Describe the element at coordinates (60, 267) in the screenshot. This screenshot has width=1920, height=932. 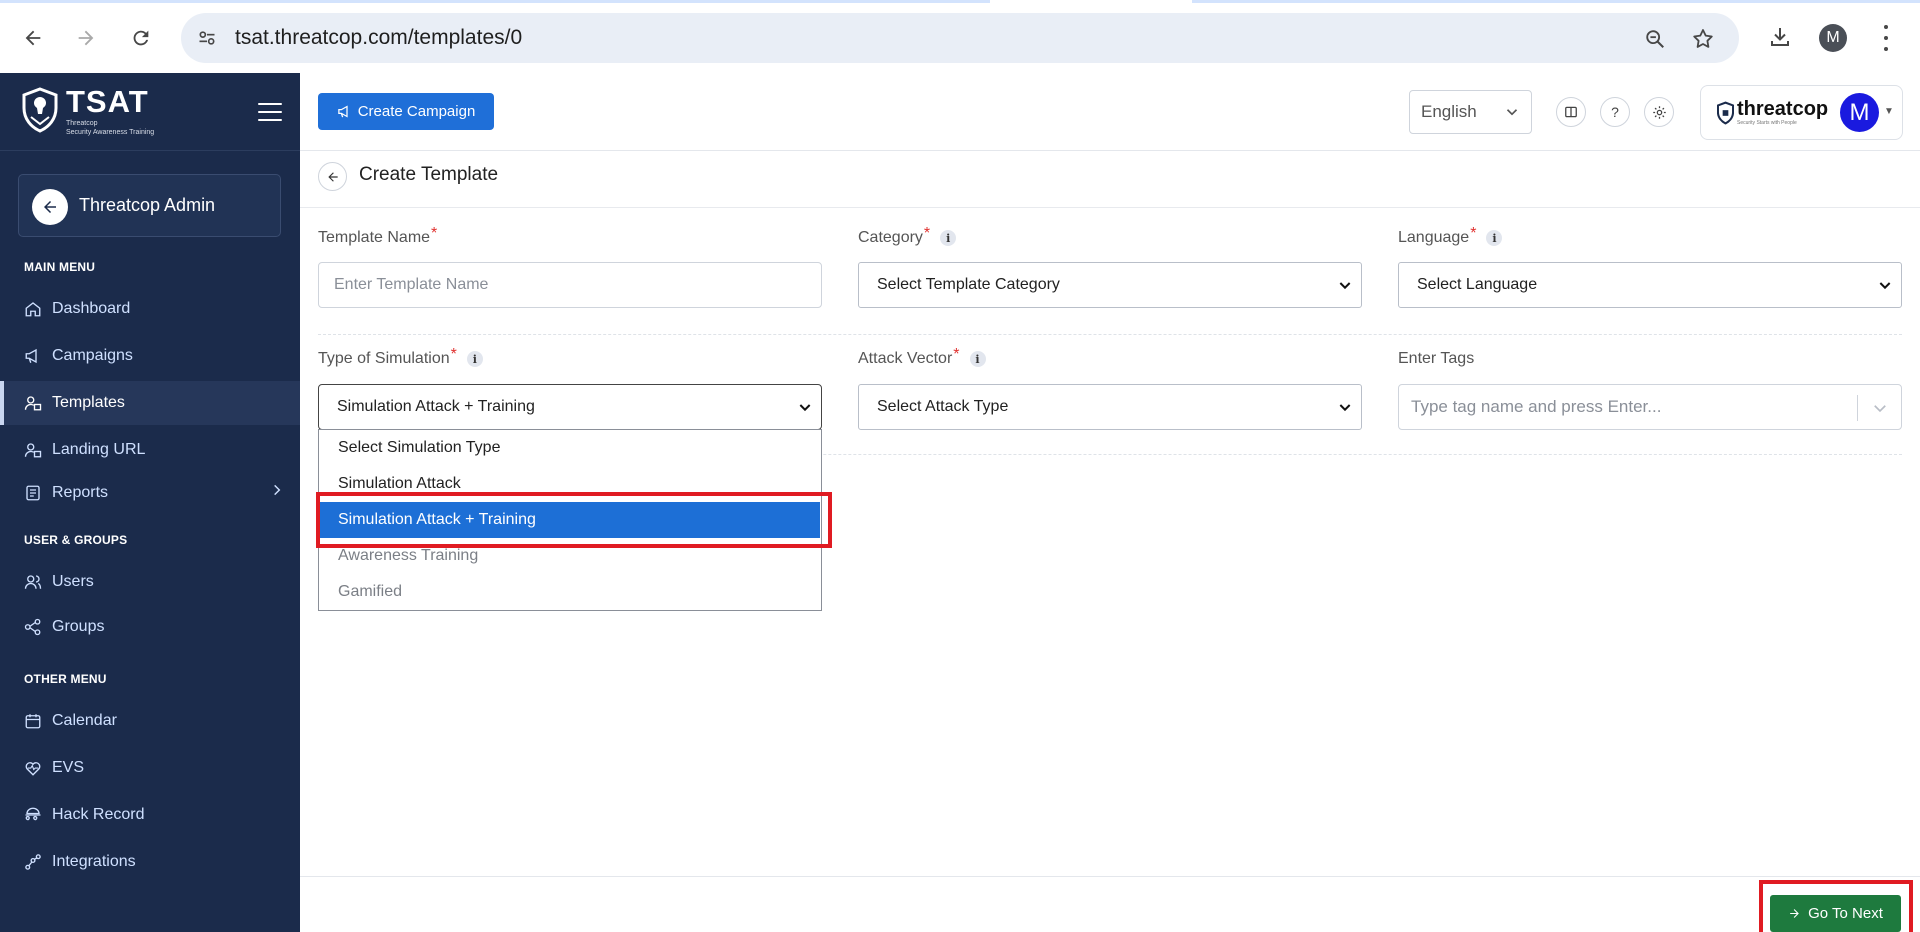
I see `section-main-menu: MAIN MENU` at that location.